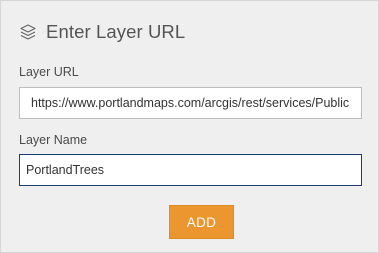 Image resolution: width=379 pixels, height=253 pixels. Describe the element at coordinates (190, 170) in the screenshot. I see `layer-name-input` at that location.